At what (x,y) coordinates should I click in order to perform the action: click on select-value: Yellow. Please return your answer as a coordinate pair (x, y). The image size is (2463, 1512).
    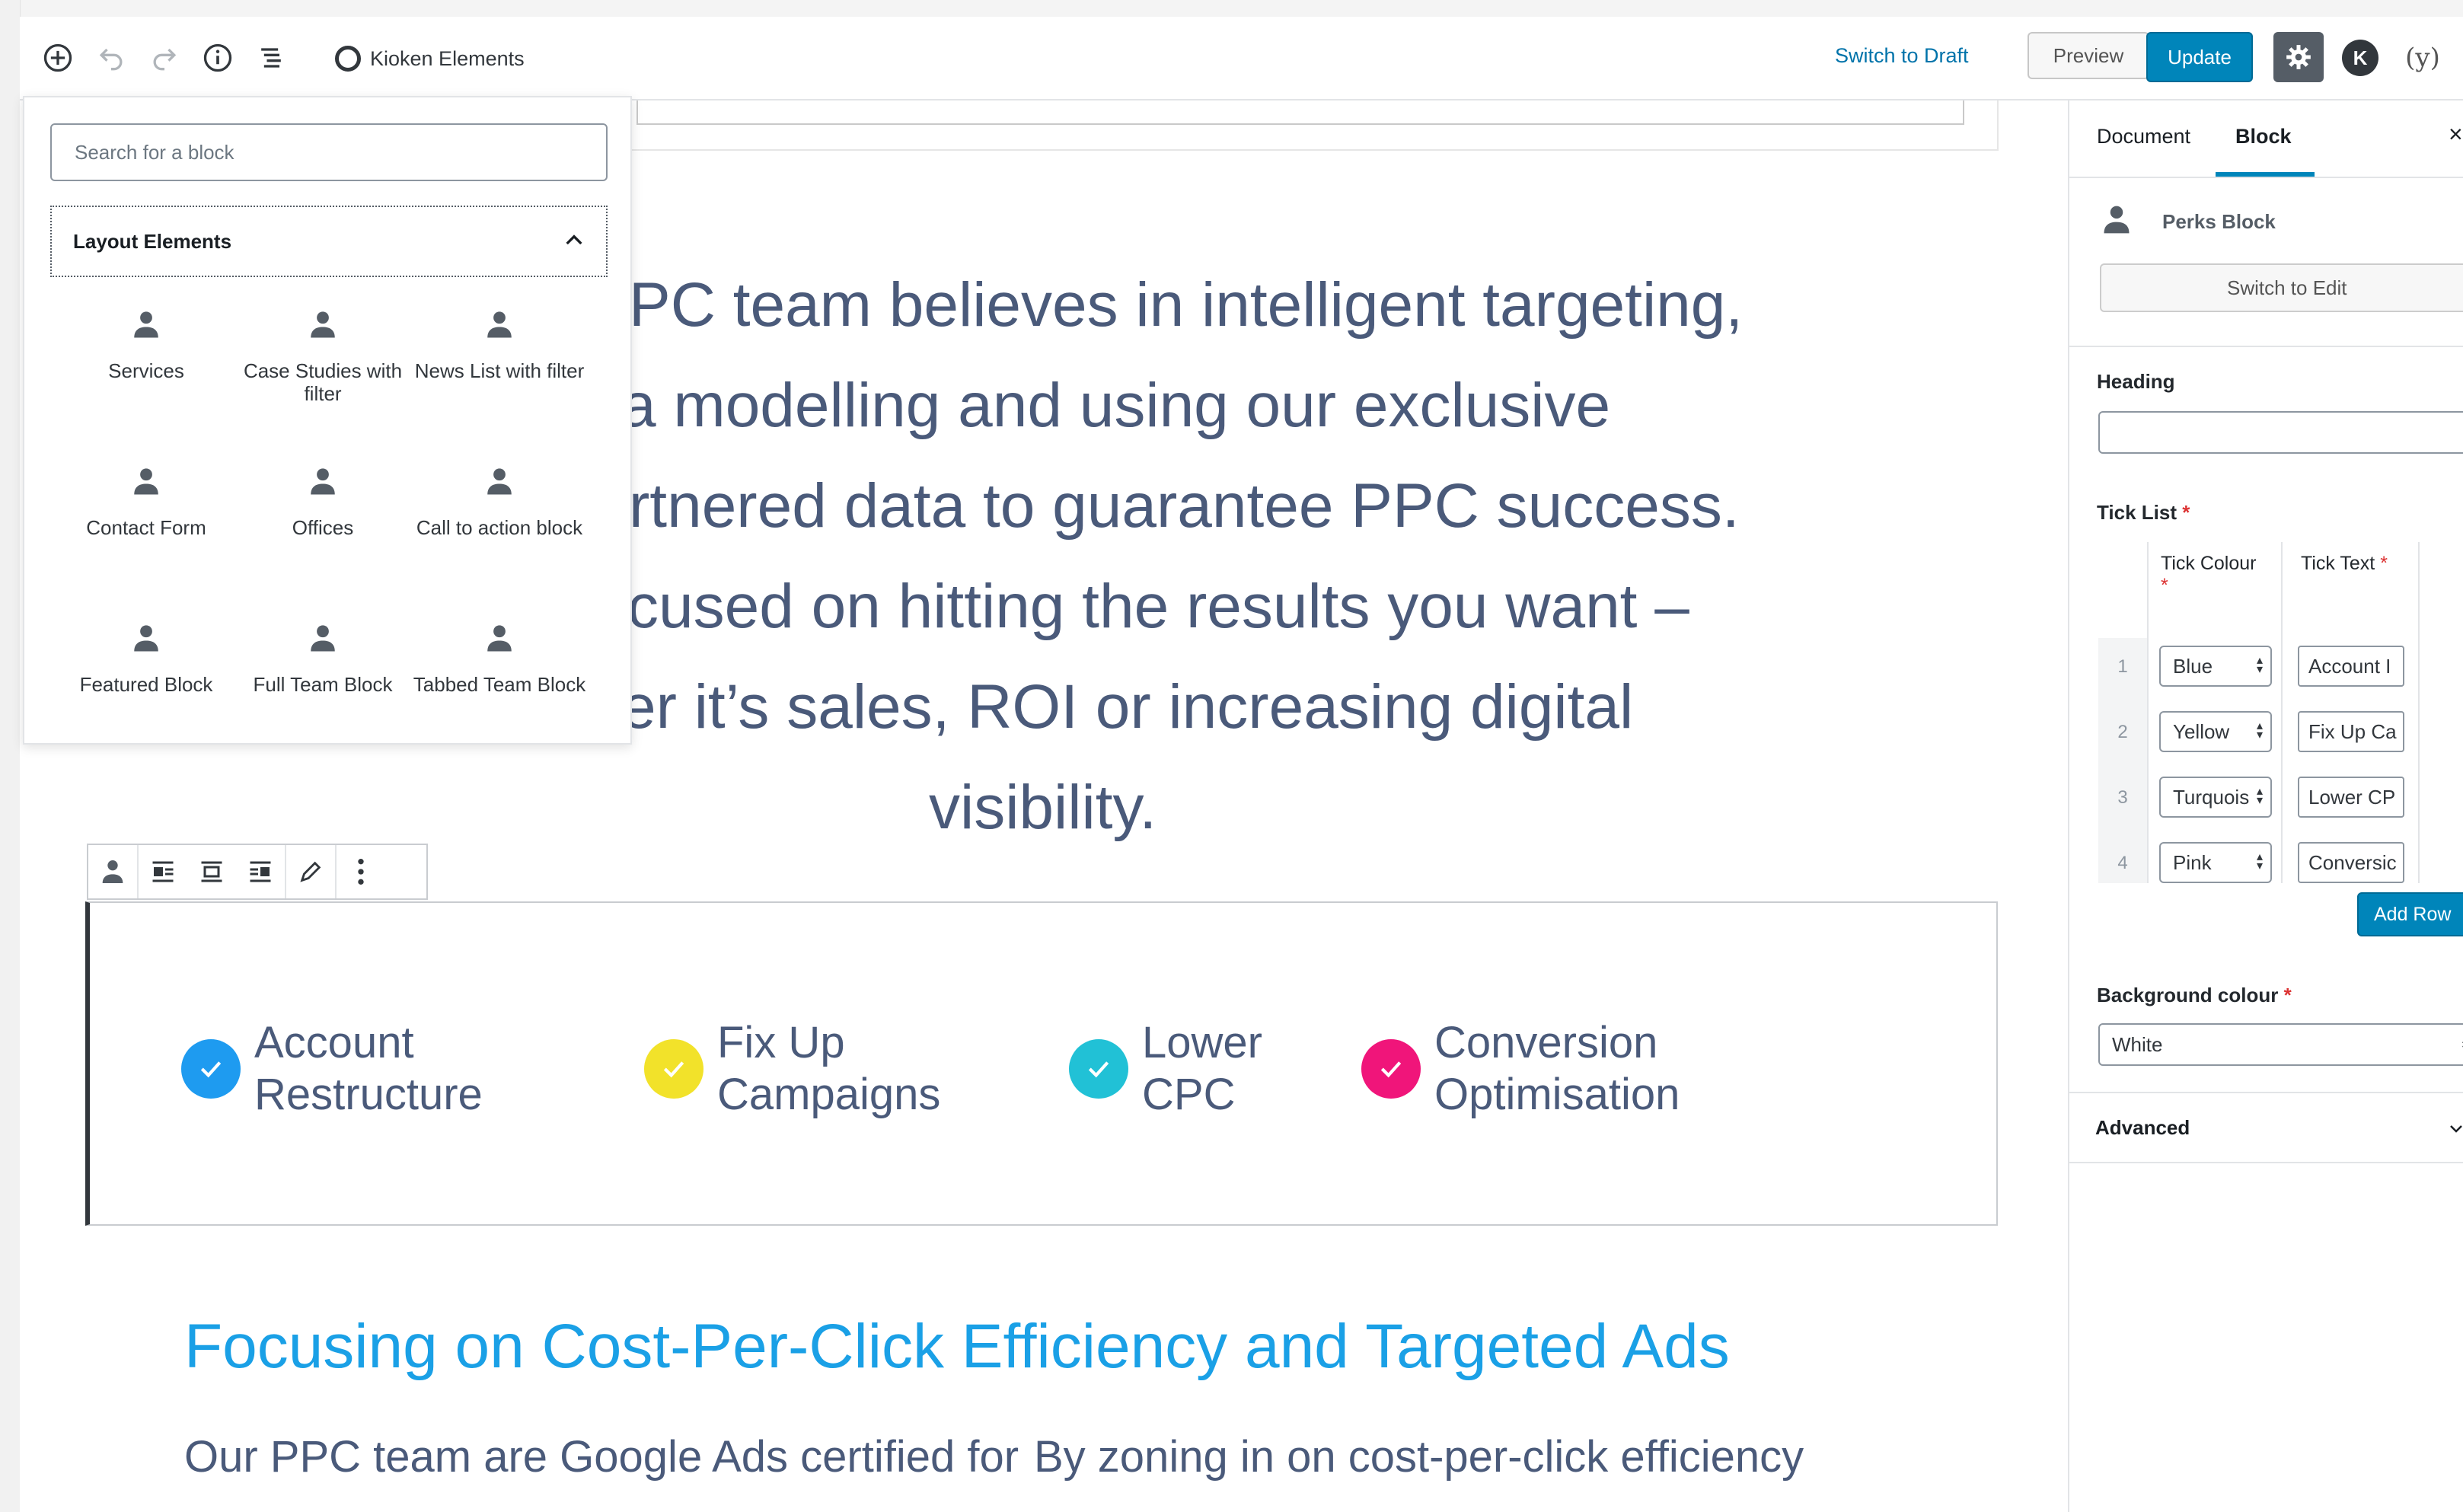
    Looking at the image, I should click on (2201, 731).